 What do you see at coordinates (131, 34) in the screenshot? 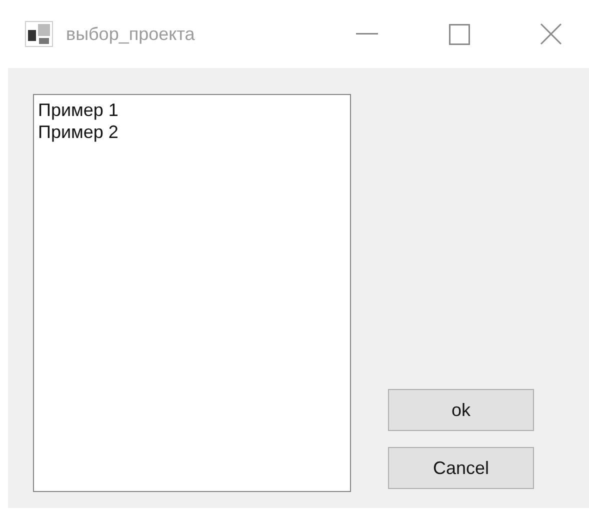
I see `window-title: выбор_проекта` at bounding box center [131, 34].